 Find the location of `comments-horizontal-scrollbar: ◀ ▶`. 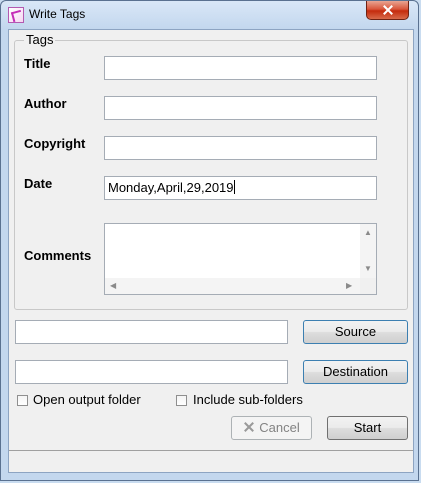

comments-horizontal-scrollbar: ◀ ▶ is located at coordinates (232, 286).